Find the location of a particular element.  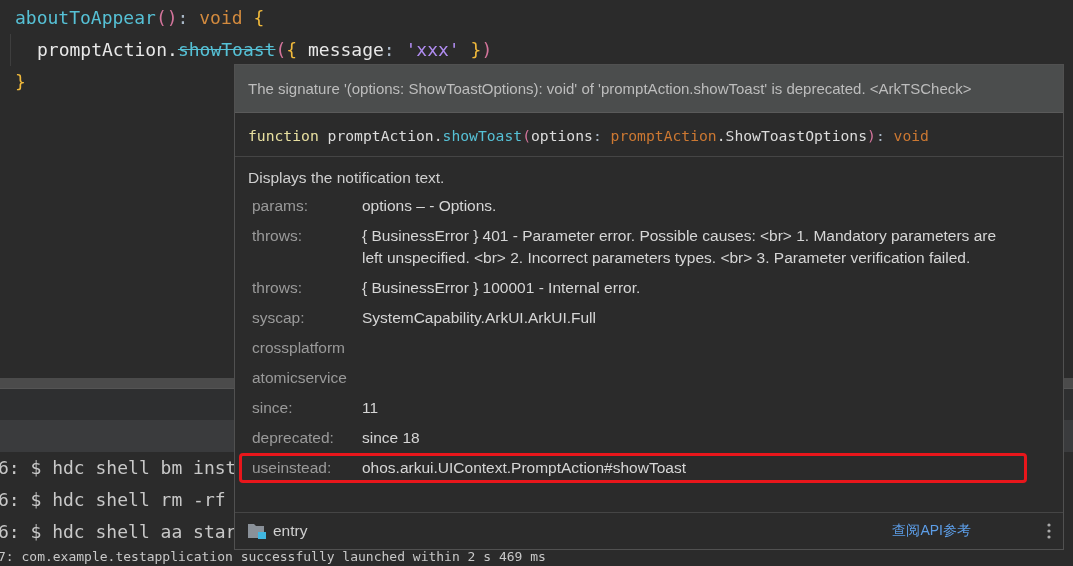

code-line: } is located at coordinates (20, 82).